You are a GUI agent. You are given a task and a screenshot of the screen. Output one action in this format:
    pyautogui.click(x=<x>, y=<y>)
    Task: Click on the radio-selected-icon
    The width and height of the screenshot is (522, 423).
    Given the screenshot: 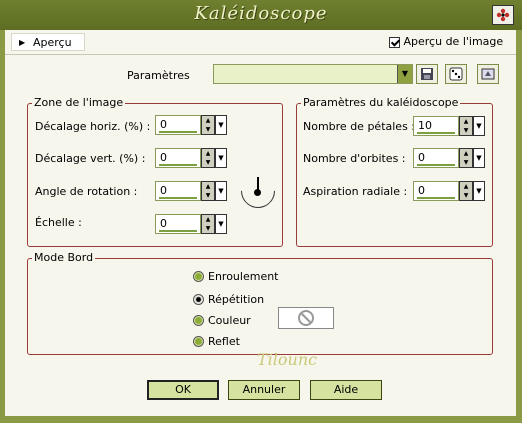 What is the action you would take?
    pyautogui.click(x=198, y=299)
    